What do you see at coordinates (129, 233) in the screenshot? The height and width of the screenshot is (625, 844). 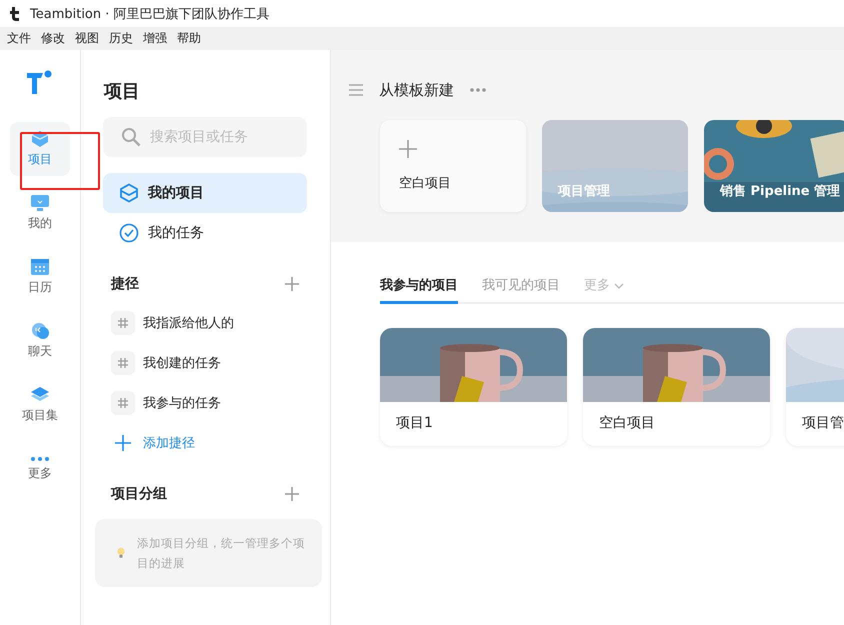 I see `check-circle-icon` at bounding box center [129, 233].